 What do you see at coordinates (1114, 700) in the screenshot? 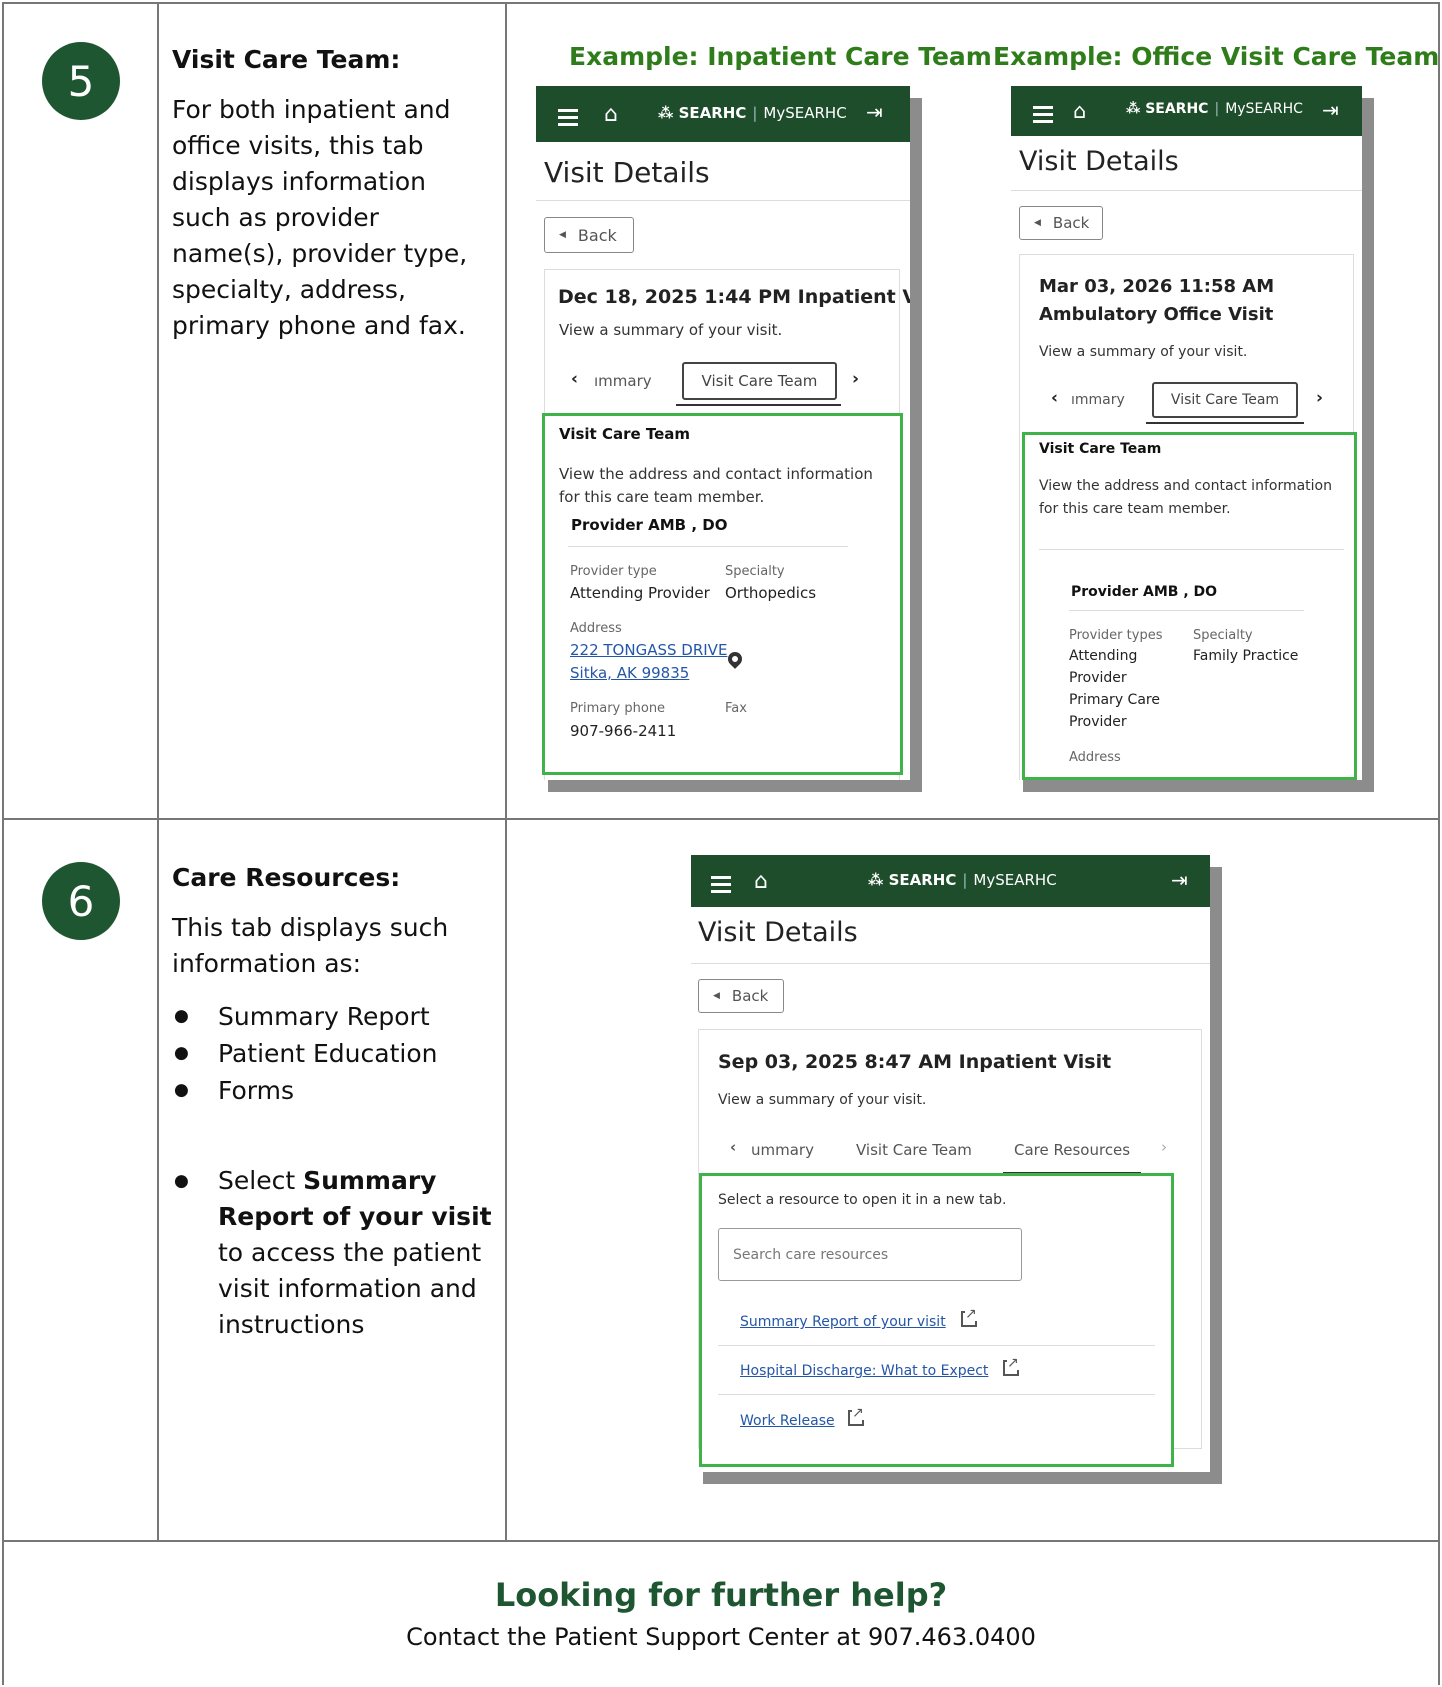
I see `provider-type-item: Primary Care` at bounding box center [1114, 700].